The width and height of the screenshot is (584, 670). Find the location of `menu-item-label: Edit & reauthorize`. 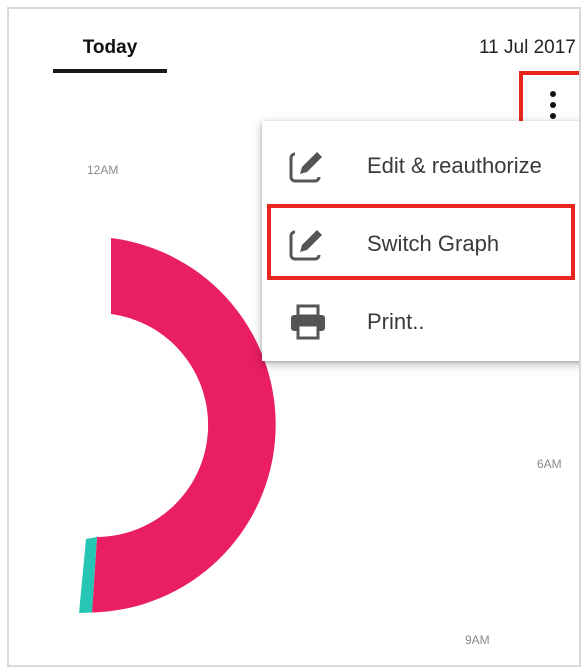

menu-item-label: Edit & reauthorize is located at coordinates (454, 165).